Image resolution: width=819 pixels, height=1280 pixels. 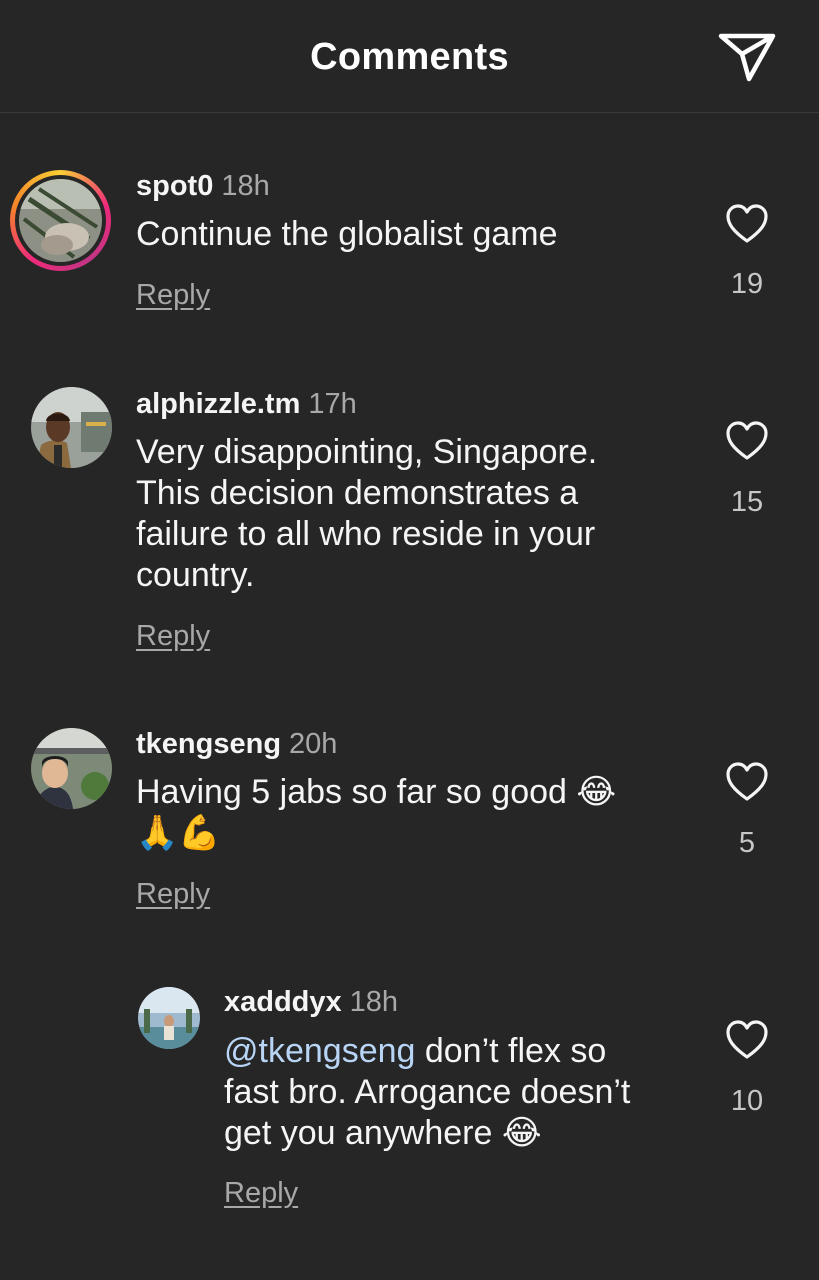 I want to click on username: tkengseng, so click(x=208, y=744).